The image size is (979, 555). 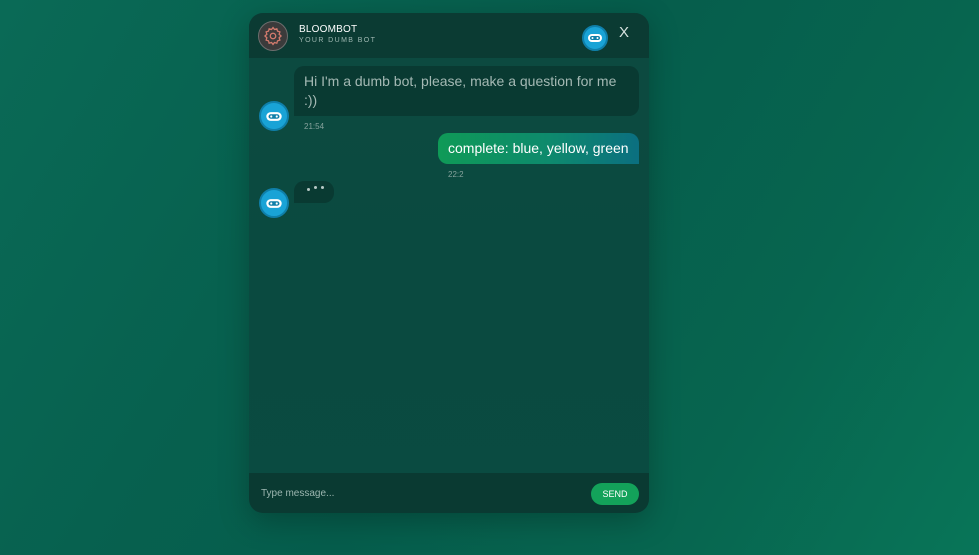 What do you see at coordinates (538, 148) in the screenshot?
I see `user-message: complete: blue, yellow, green` at bounding box center [538, 148].